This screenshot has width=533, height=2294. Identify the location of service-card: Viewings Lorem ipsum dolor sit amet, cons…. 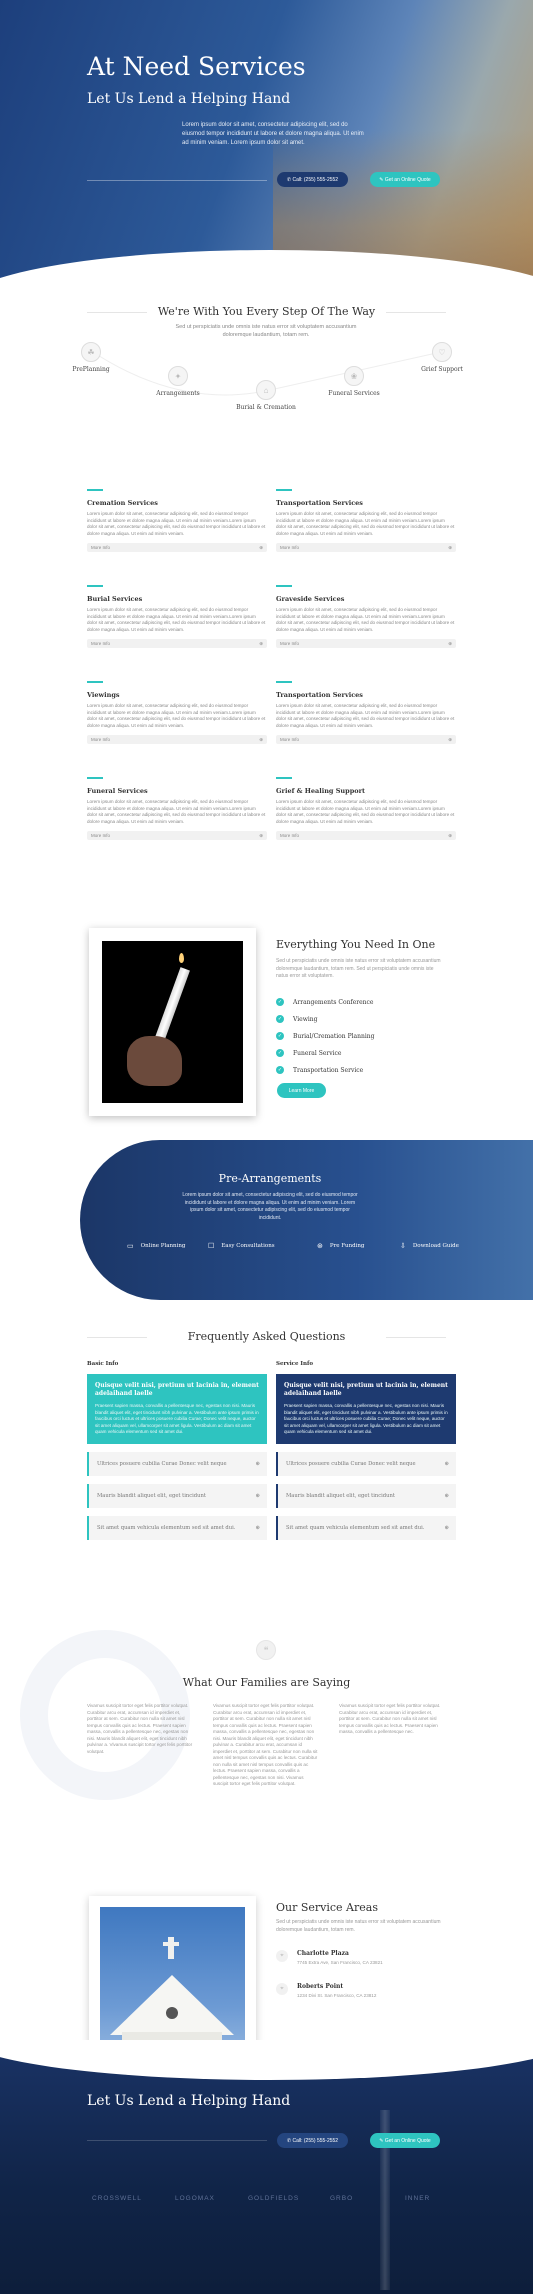
(177, 712).